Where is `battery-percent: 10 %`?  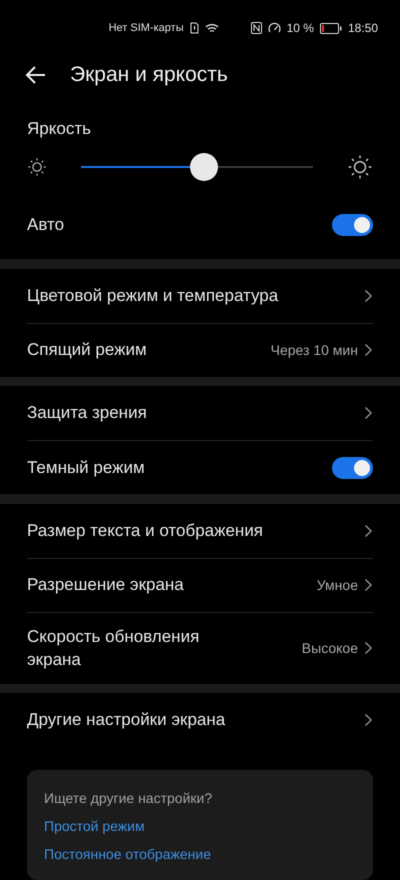
battery-percent: 10 % is located at coordinates (300, 28).